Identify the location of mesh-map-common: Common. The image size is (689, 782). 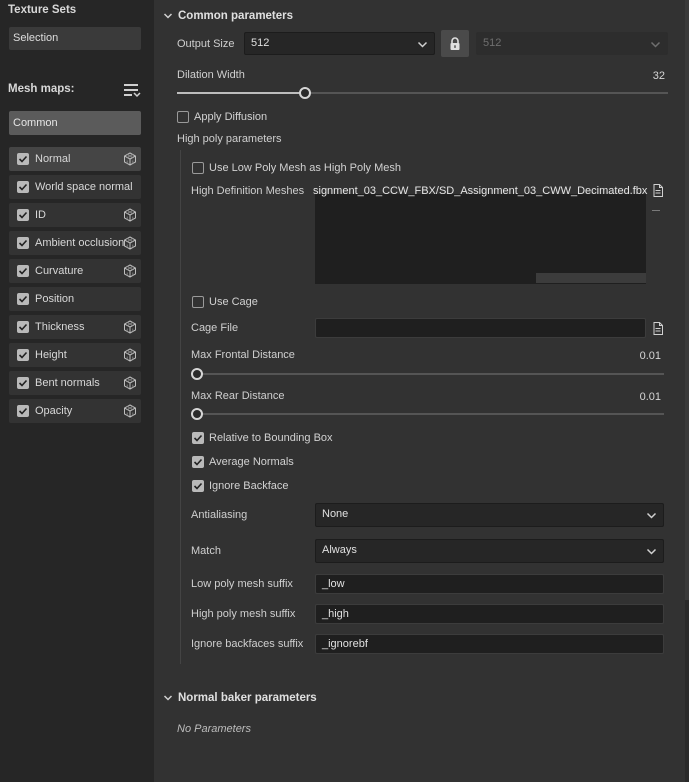
(75, 123).